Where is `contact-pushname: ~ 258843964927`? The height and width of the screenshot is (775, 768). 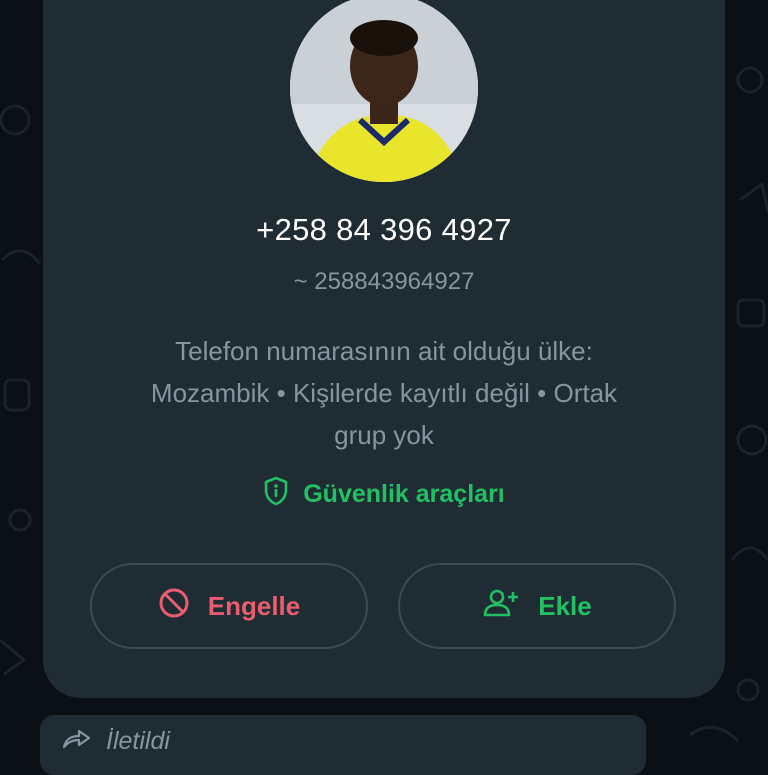
contact-pushname: ~ 258843964927 is located at coordinates (384, 281).